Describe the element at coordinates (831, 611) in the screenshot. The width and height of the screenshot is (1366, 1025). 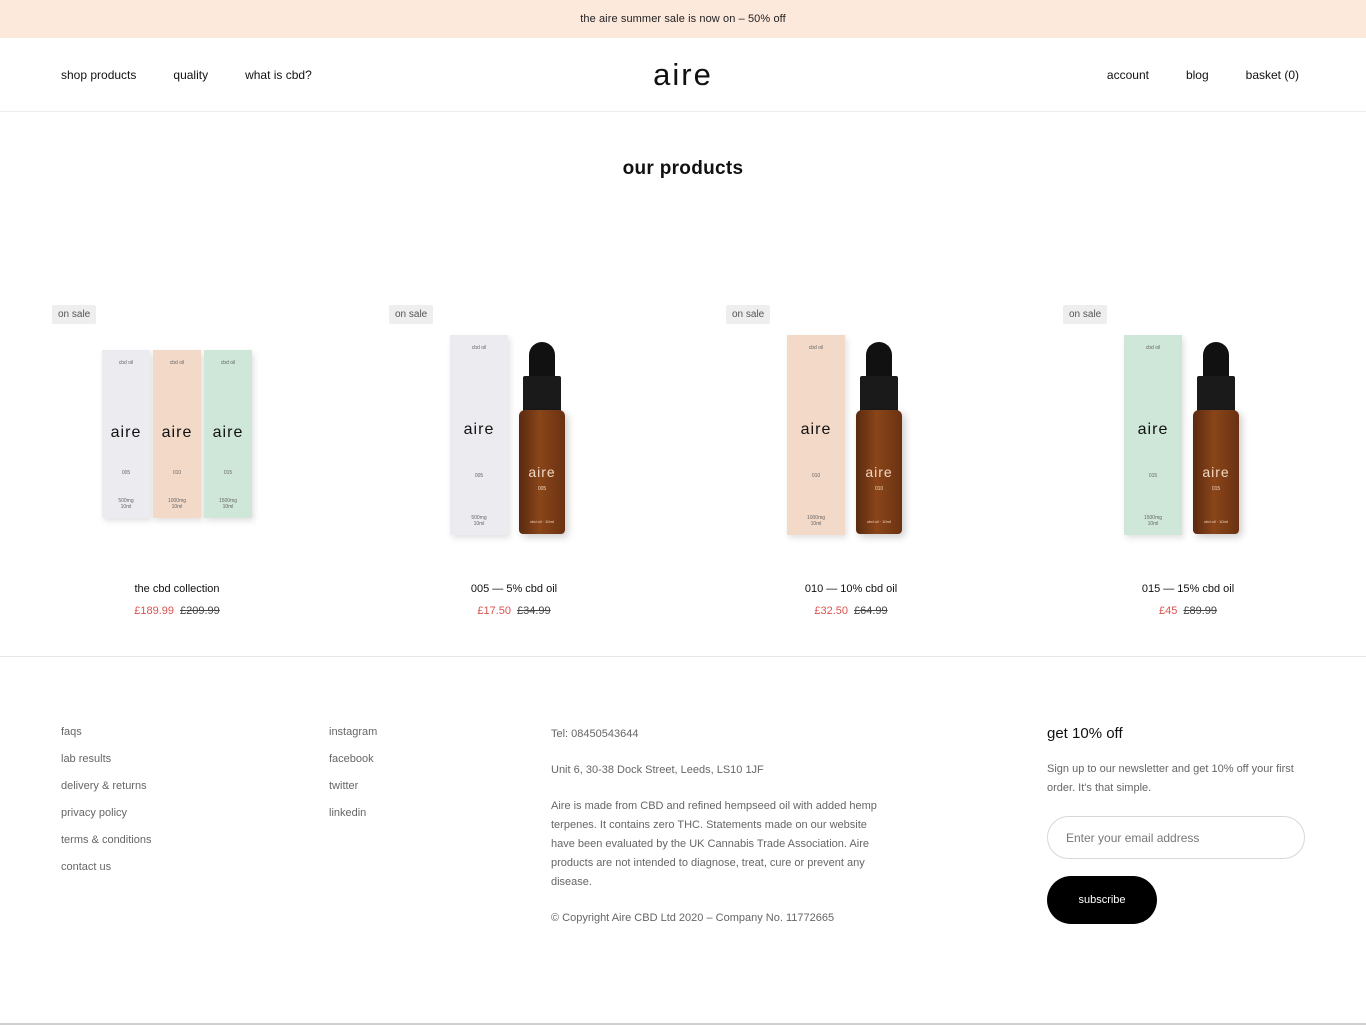
I see `sale-price: £32.50` at that location.